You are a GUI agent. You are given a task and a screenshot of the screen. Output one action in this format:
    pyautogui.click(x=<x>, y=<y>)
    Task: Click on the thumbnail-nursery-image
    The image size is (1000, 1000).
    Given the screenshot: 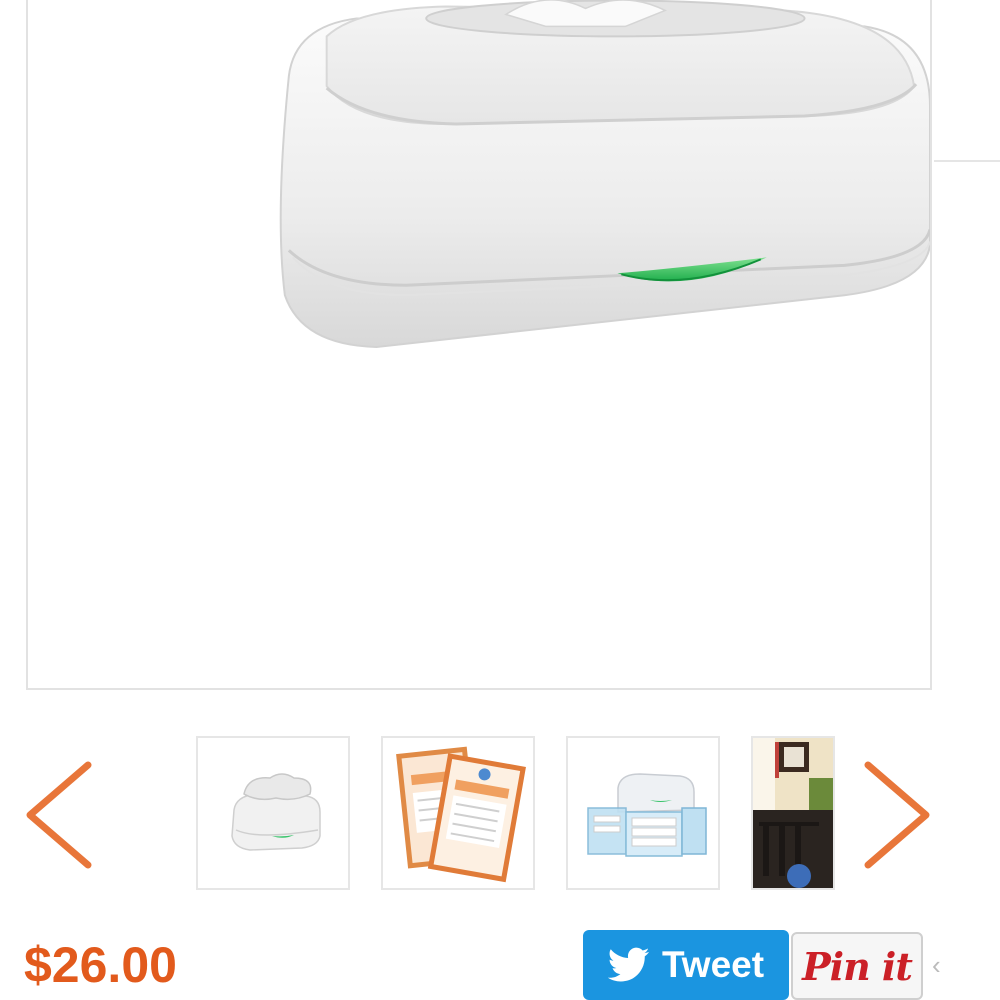 What is the action you would take?
    pyautogui.click(x=793, y=813)
    